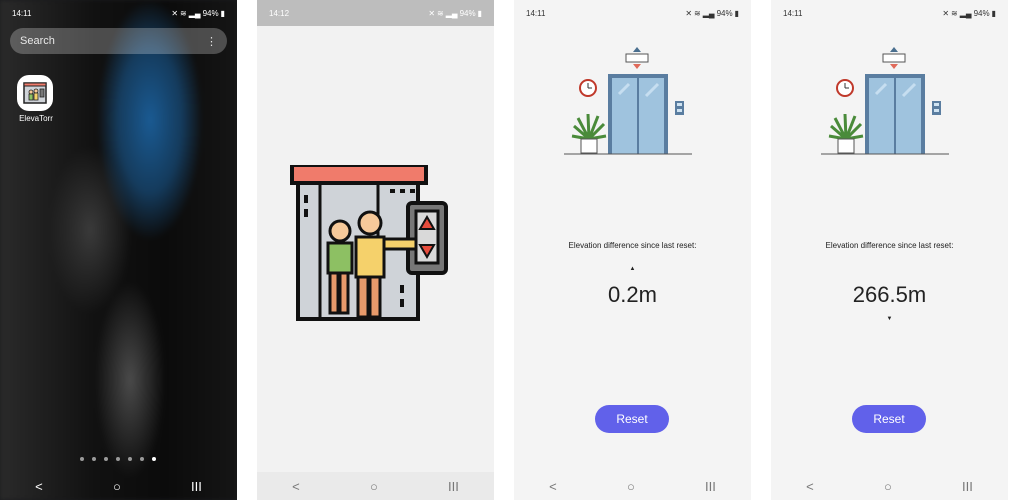  I want to click on elevator-people-illustration, so click(369, 243).